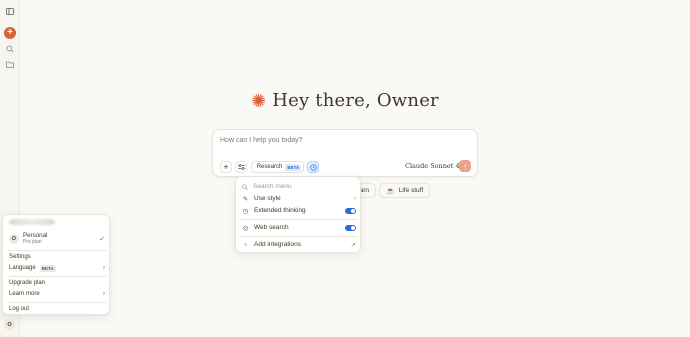 This screenshot has height=337, width=690. Describe the element at coordinates (350, 227) in the screenshot. I see `web-search-toggle` at that location.